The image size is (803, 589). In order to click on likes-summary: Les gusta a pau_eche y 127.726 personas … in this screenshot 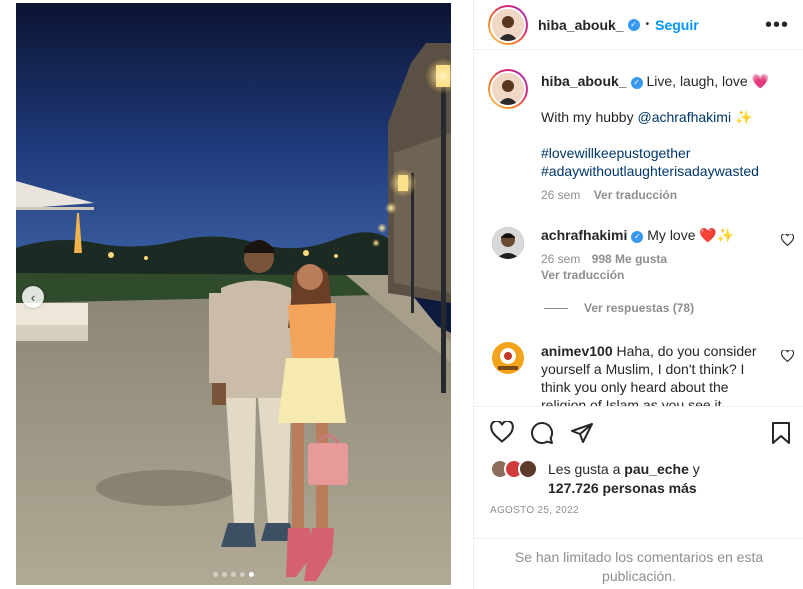, I will do `click(640, 478)`.